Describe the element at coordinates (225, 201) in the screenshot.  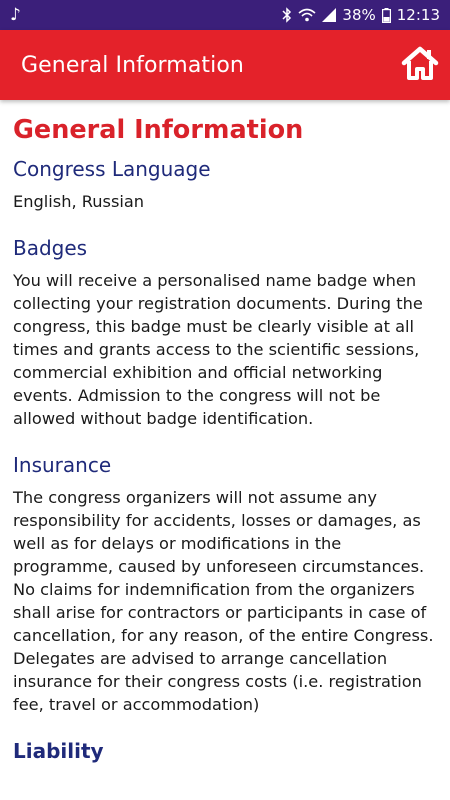
I see `section-body: English, Russian` at that location.